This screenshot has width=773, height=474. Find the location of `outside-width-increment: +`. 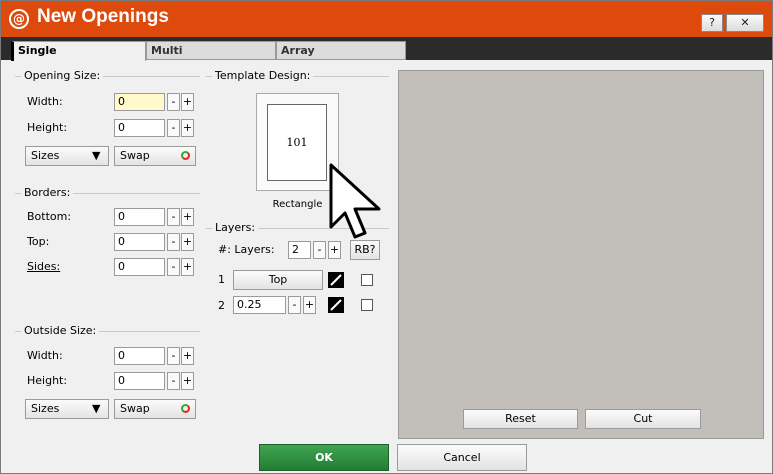

outside-width-increment: + is located at coordinates (187, 356).